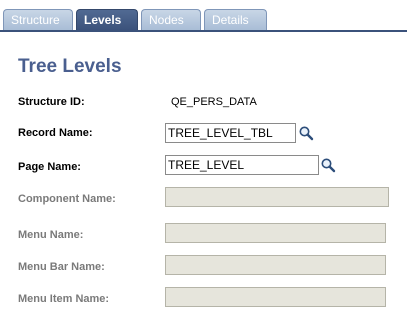 The width and height of the screenshot is (407, 323). What do you see at coordinates (306, 133) in the screenshot?
I see `record-name-lookup-icon` at bounding box center [306, 133].